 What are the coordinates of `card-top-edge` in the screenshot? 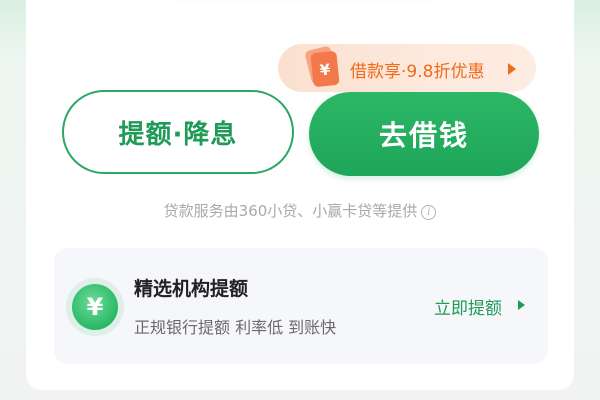 It's located at (305, 1).